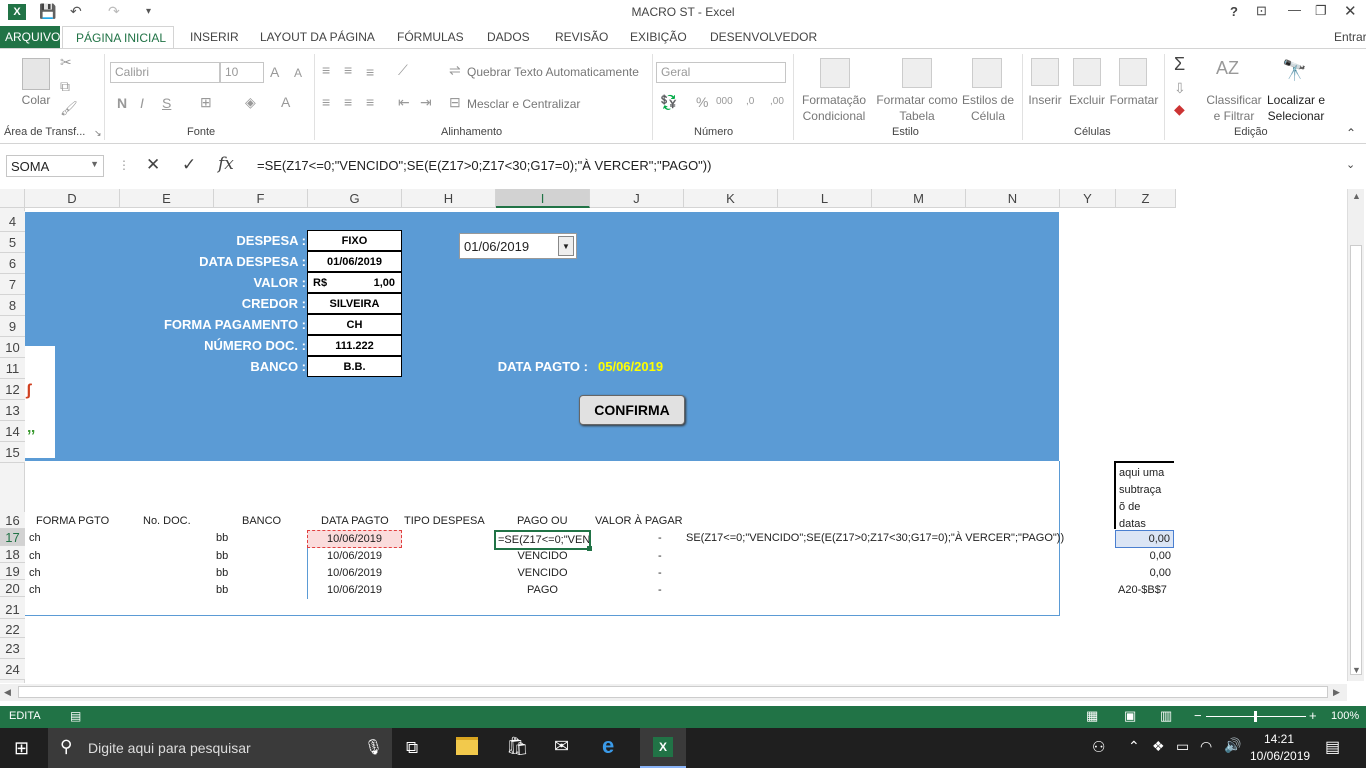 The height and width of the screenshot is (768, 1366). I want to click on col-header-j: J, so click(637, 198).